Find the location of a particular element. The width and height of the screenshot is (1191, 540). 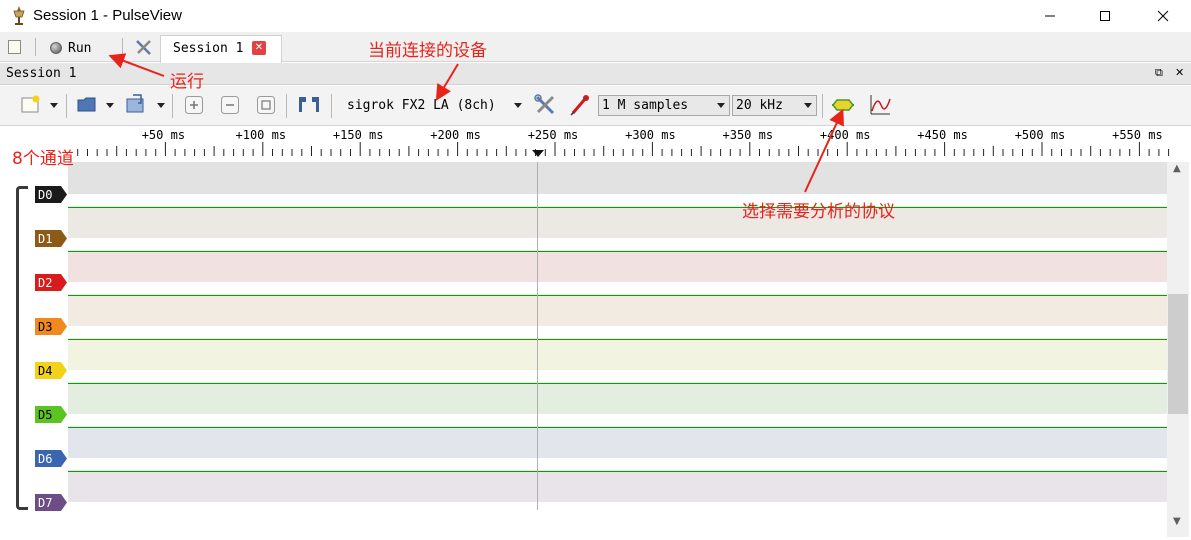

main-toolbar: sigrok FX2 LA (8ch) 1 M samples 20 kHz is located at coordinates (595, 106).